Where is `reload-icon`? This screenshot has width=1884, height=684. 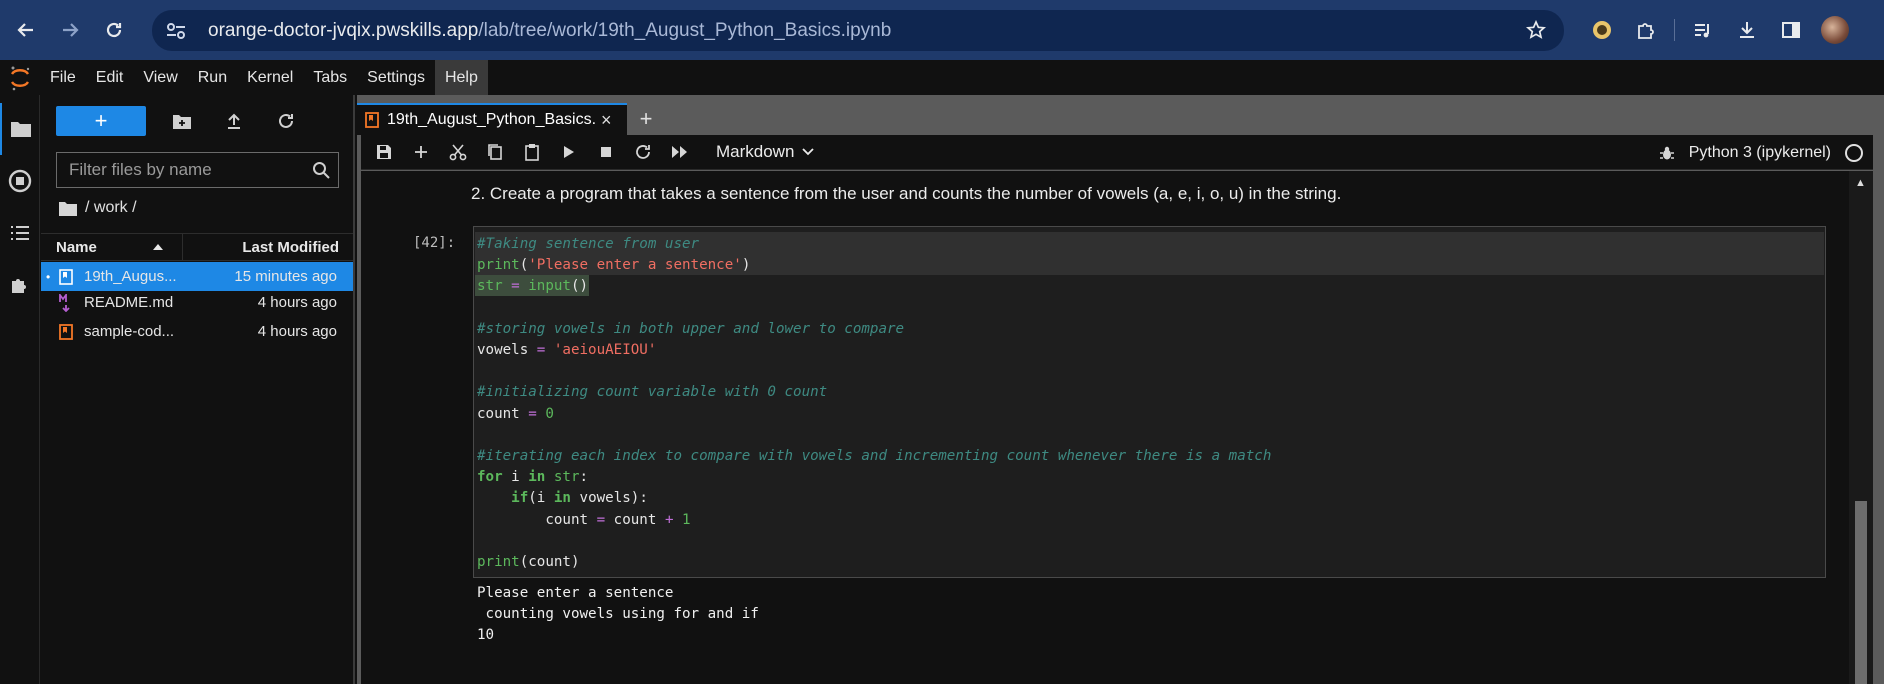
reload-icon is located at coordinates (114, 30).